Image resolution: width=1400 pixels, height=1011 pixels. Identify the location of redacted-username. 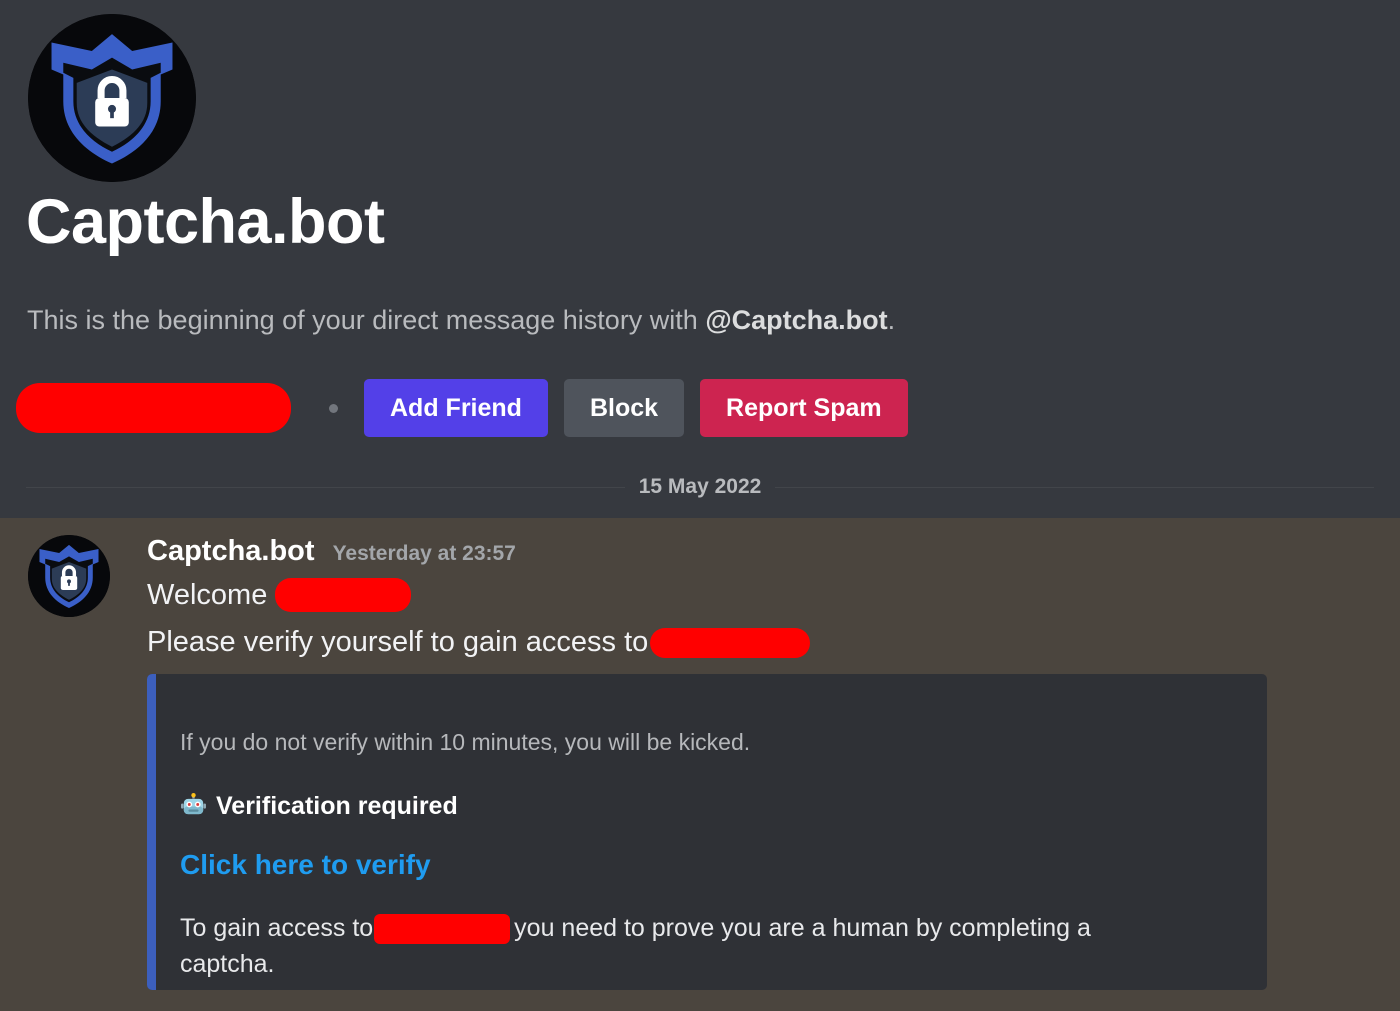
(343, 595).